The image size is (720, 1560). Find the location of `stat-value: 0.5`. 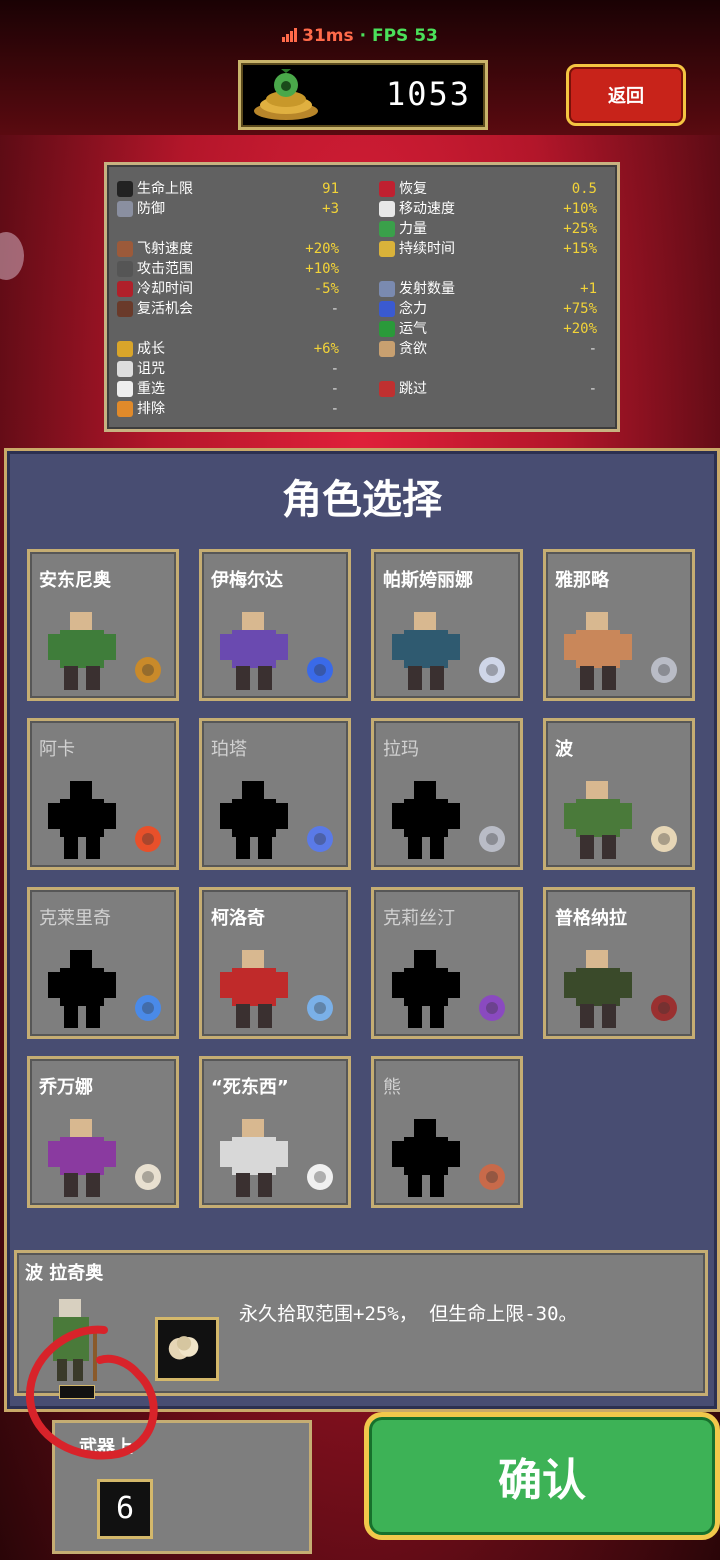

stat-value: 0.5 is located at coordinates (584, 189).